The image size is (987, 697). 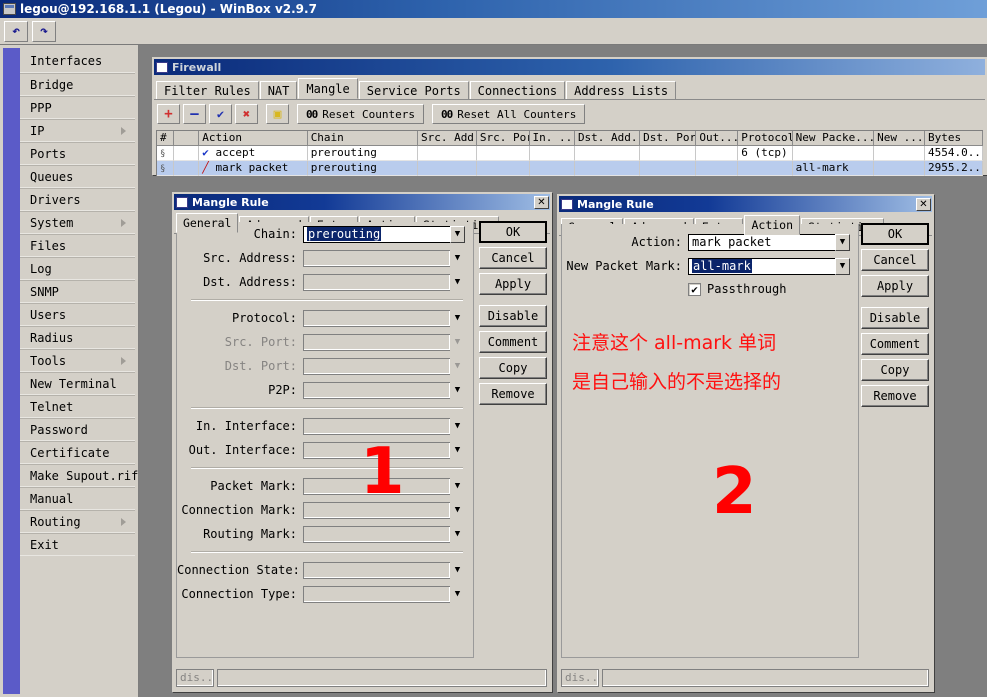 I want to click on sidebar-item-new-terminal: New Terminal, so click(x=77, y=383).